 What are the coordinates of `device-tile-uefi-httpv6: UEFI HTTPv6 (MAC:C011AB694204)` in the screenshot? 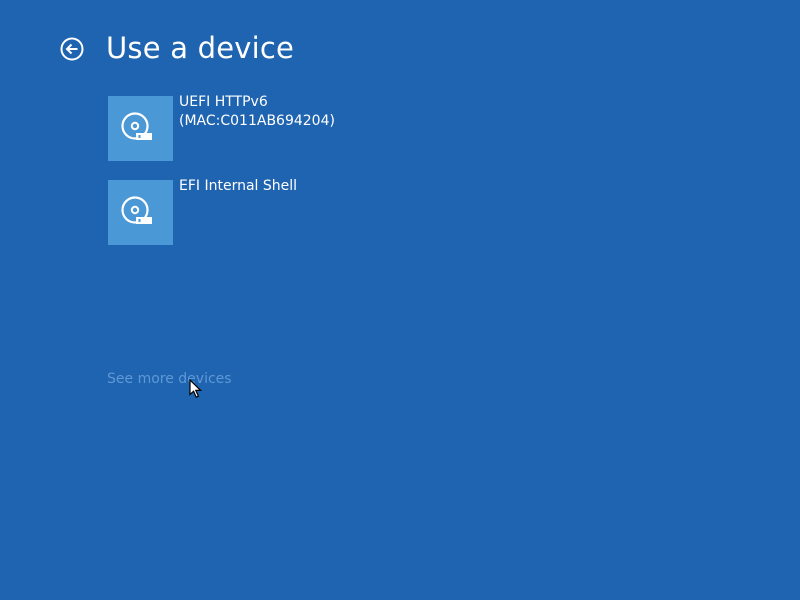 It's located at (237, 127).